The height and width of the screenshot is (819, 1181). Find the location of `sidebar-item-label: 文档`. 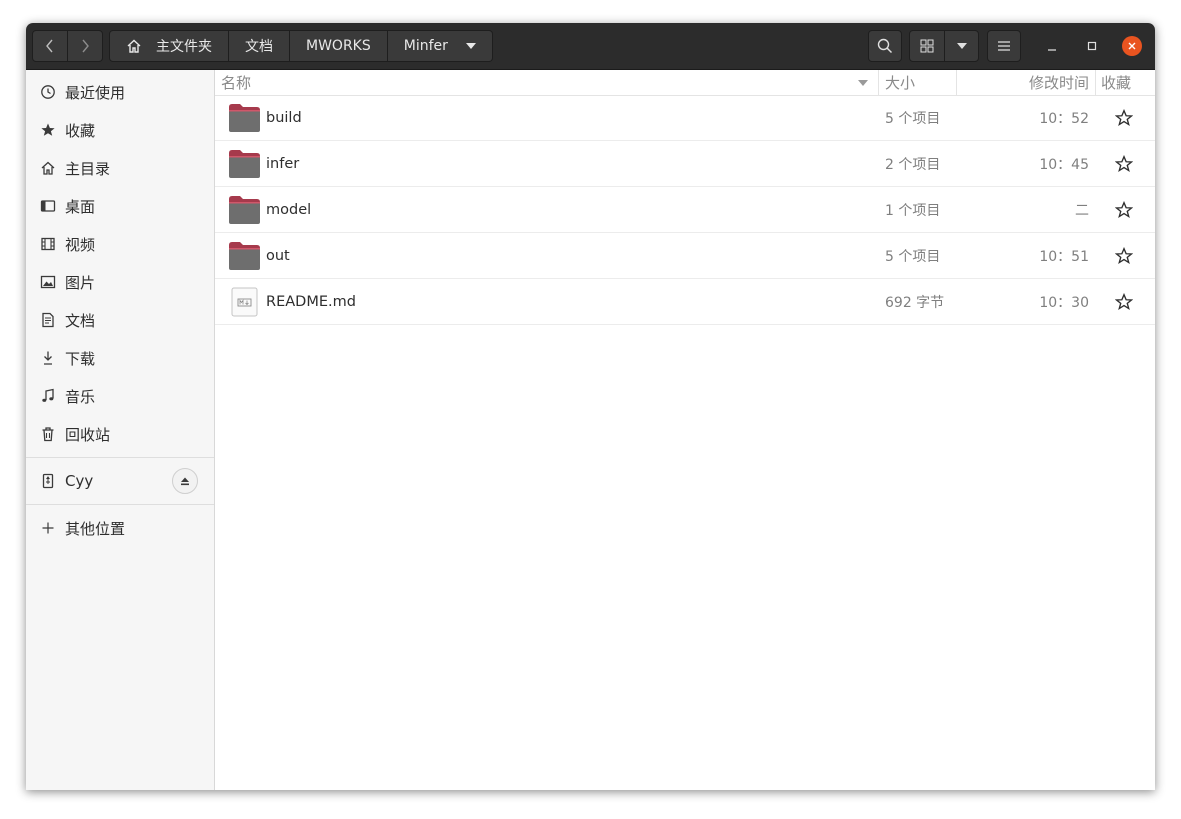

sidebar-item-label: 文档 is located at coordinates (80, 320).